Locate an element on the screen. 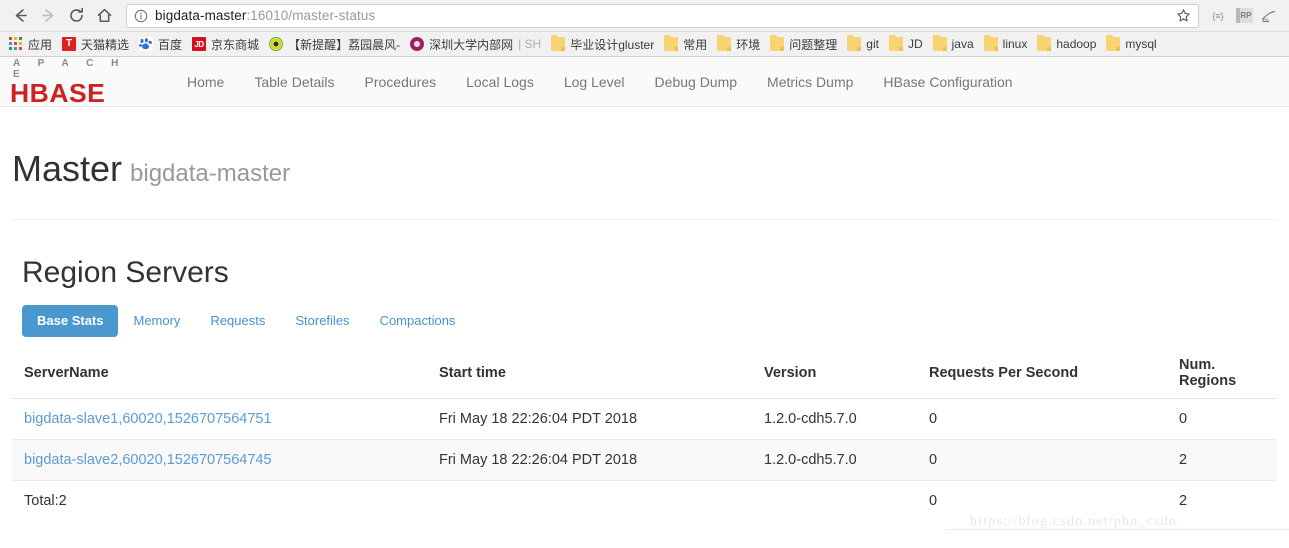  bookmark-tmall: T 天猫精选 is located at coordinates (95, 44).